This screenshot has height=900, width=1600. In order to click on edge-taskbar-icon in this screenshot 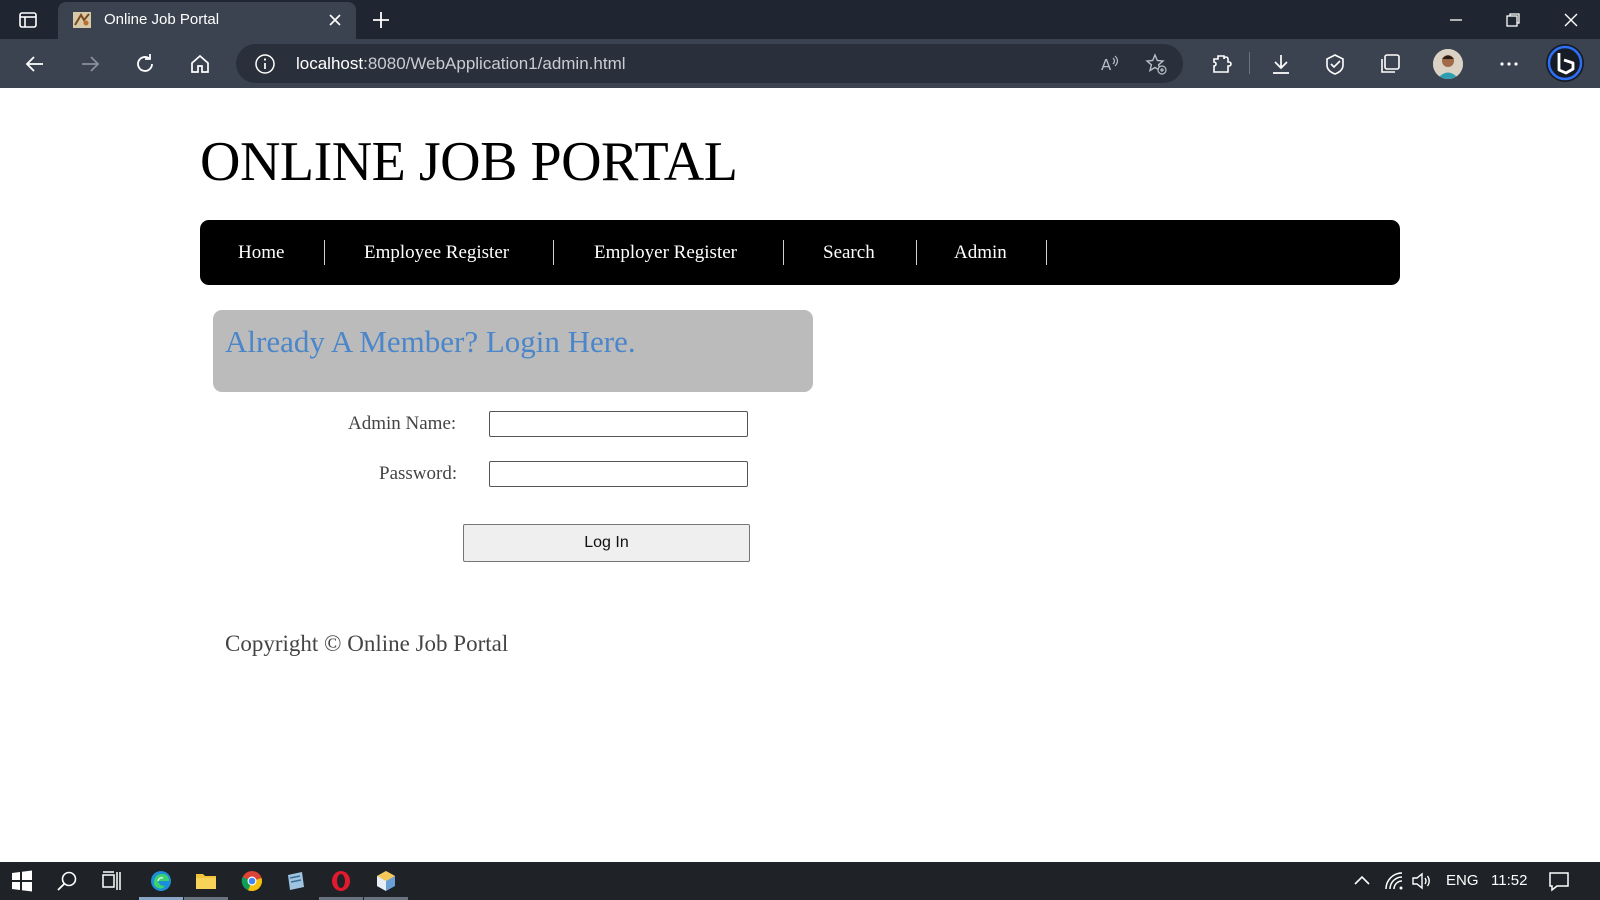, I will do `click(161, 881)`.